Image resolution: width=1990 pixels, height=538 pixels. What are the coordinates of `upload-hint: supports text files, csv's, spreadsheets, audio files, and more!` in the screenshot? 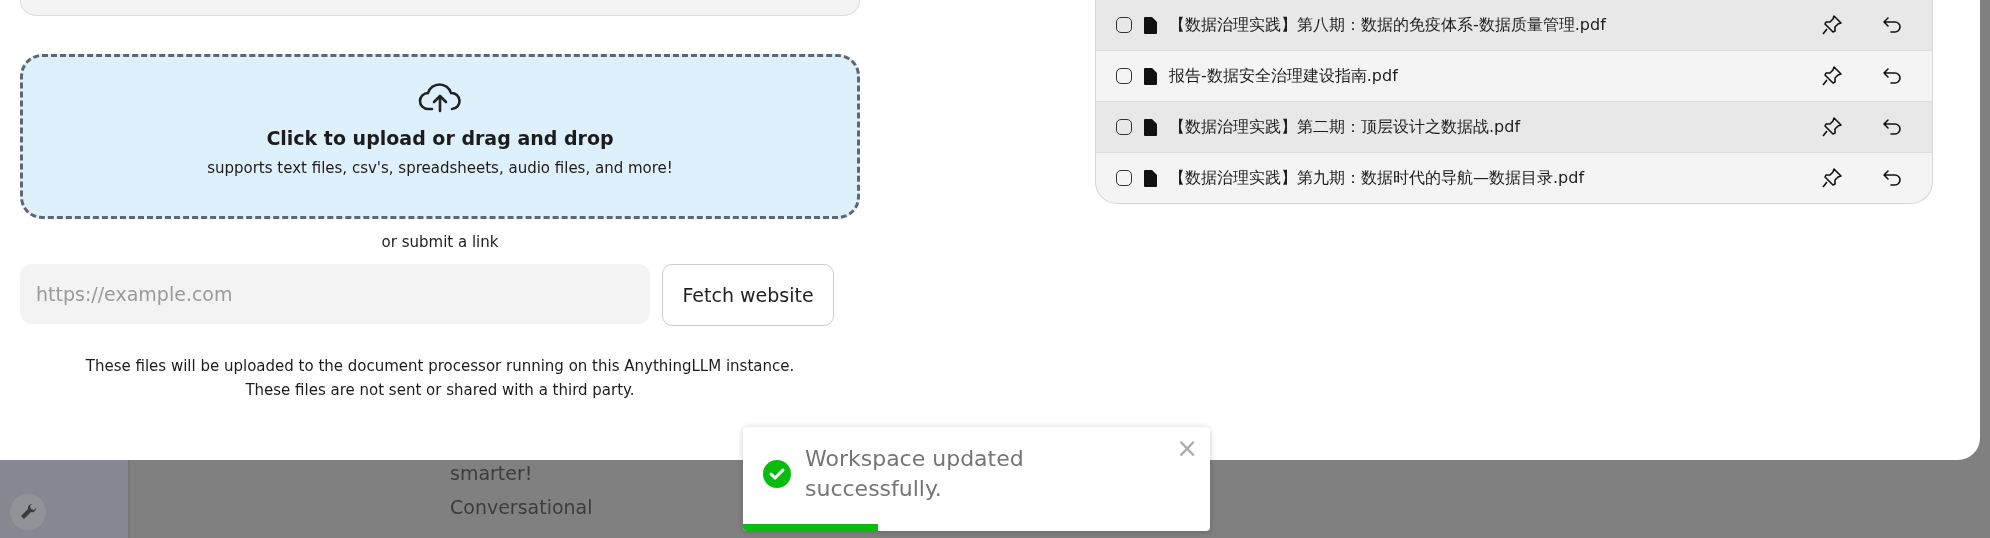 It's located at (440, 168).